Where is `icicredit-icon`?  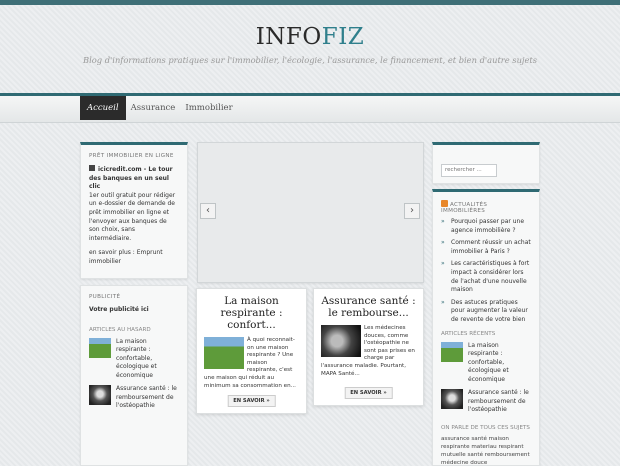 icicredit-icon is located at coordinates (92, 168).